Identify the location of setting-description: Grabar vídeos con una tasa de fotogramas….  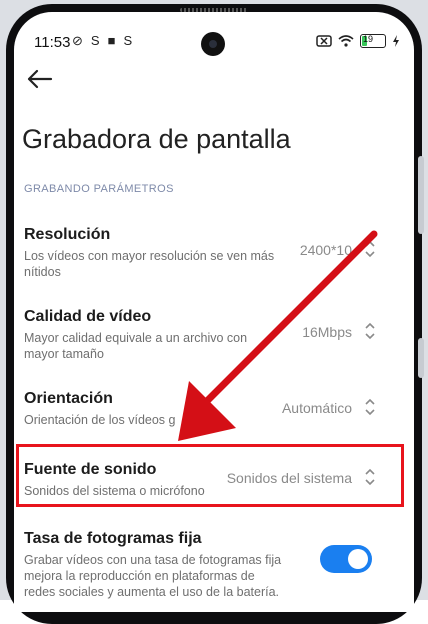
(153, 576).